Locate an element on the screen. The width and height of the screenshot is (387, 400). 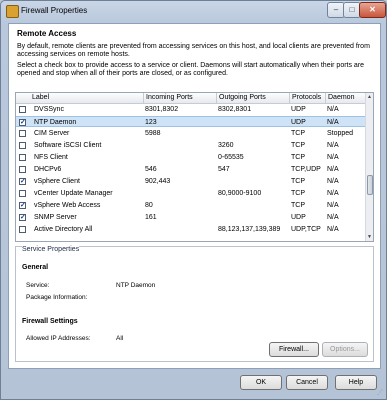
package-info-label: Package Information: is located at coordinates (57, 297).